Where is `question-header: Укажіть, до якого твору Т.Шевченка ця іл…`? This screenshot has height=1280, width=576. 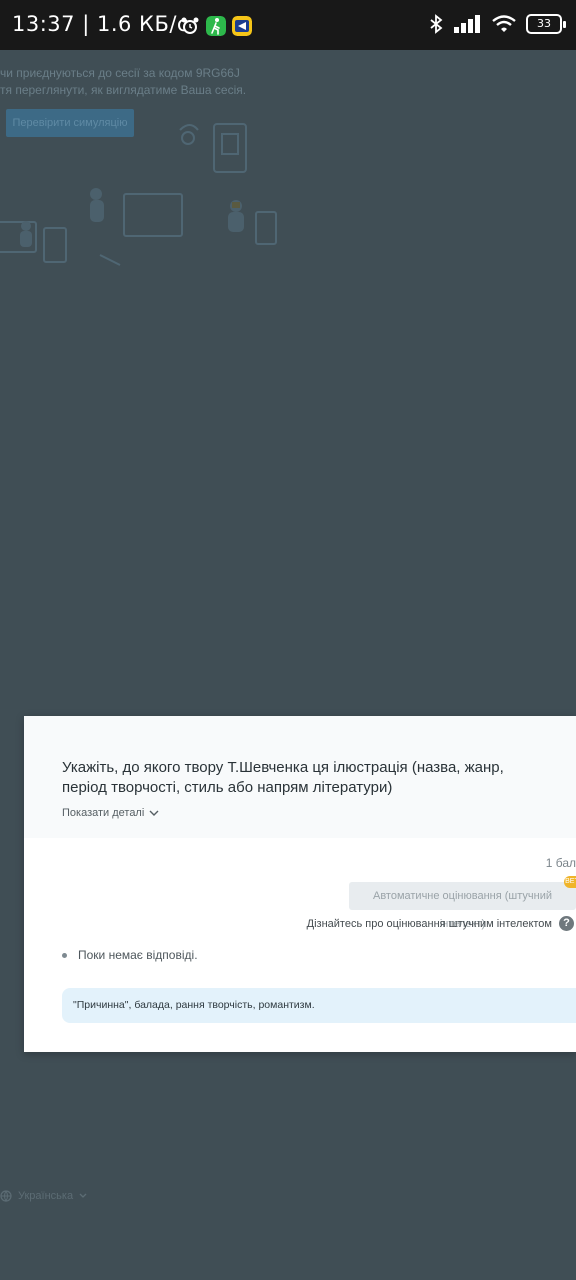
question-header: Укажіть, до якого твору Т.Шевченка ця іл… is located at coordinates (300, 777).